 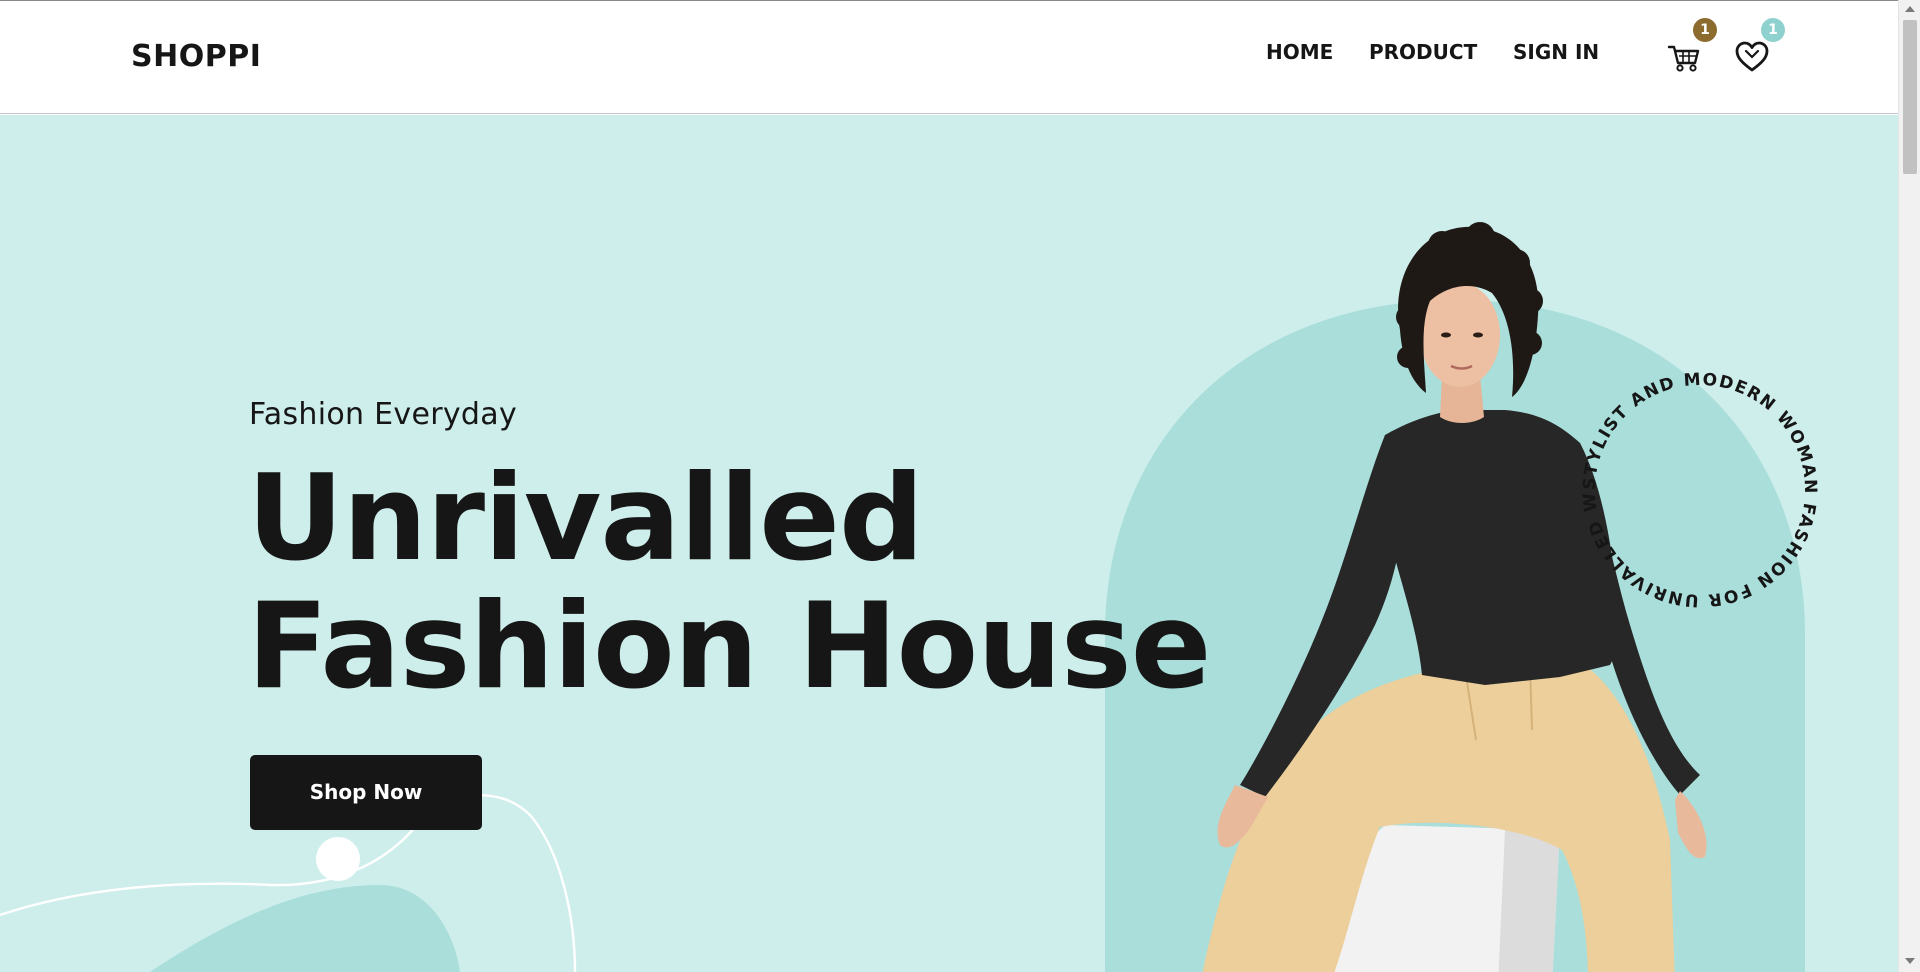 What do you see at coordinates (729, 647) in the screenshot?
I see `hero-headline-line-2: Fashion House` at bounding box center [729, 647].